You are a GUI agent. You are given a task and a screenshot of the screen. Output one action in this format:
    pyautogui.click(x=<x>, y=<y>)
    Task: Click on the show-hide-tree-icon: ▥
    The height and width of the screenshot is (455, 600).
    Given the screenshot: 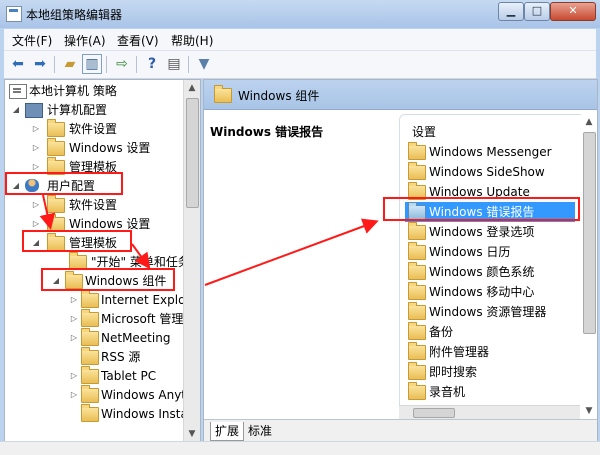 What is the action you would take?
    pyautogui.click(x=92, y=64)
    